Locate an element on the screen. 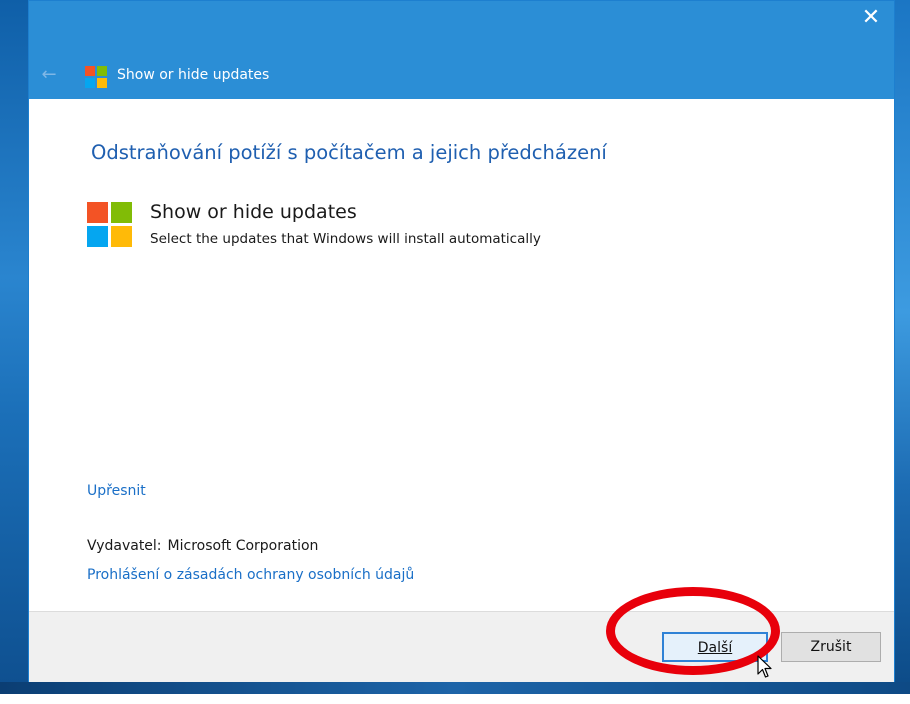 Image resolution: width=910 pixels, height=704 pixels. close-icon: ✕ is located at coordinates (871, 19).